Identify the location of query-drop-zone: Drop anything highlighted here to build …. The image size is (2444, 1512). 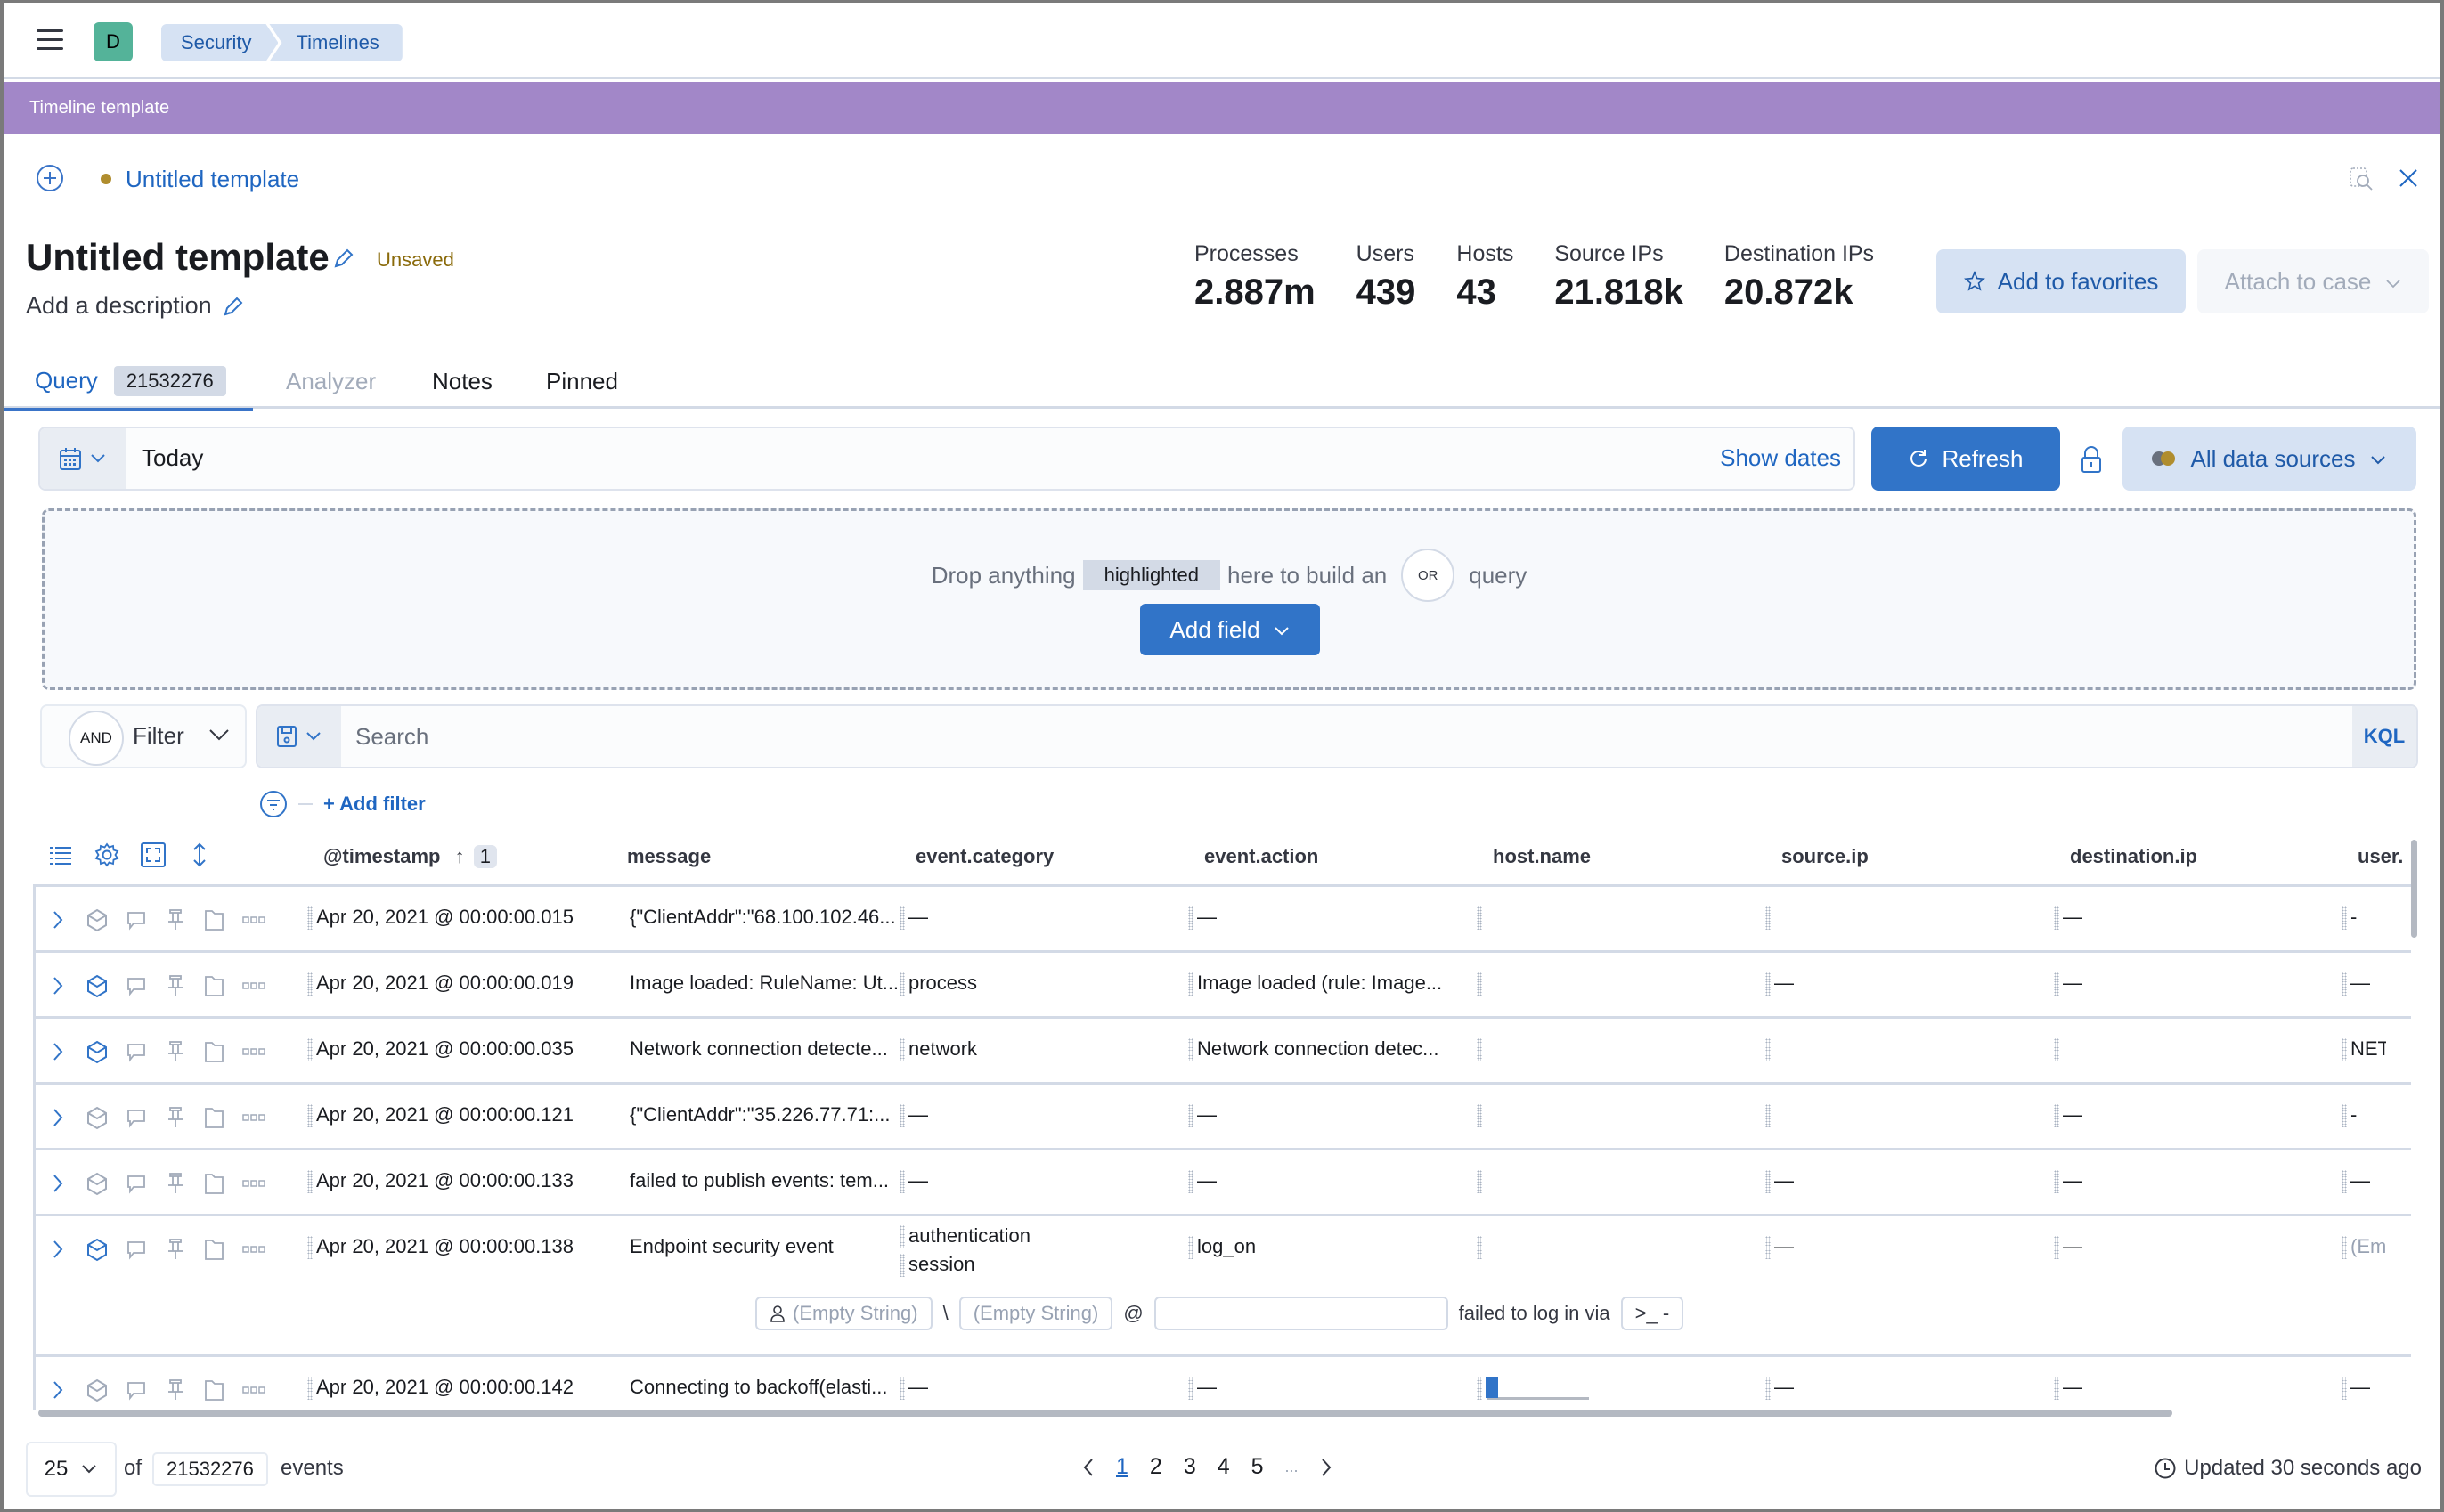
(1229, 599).